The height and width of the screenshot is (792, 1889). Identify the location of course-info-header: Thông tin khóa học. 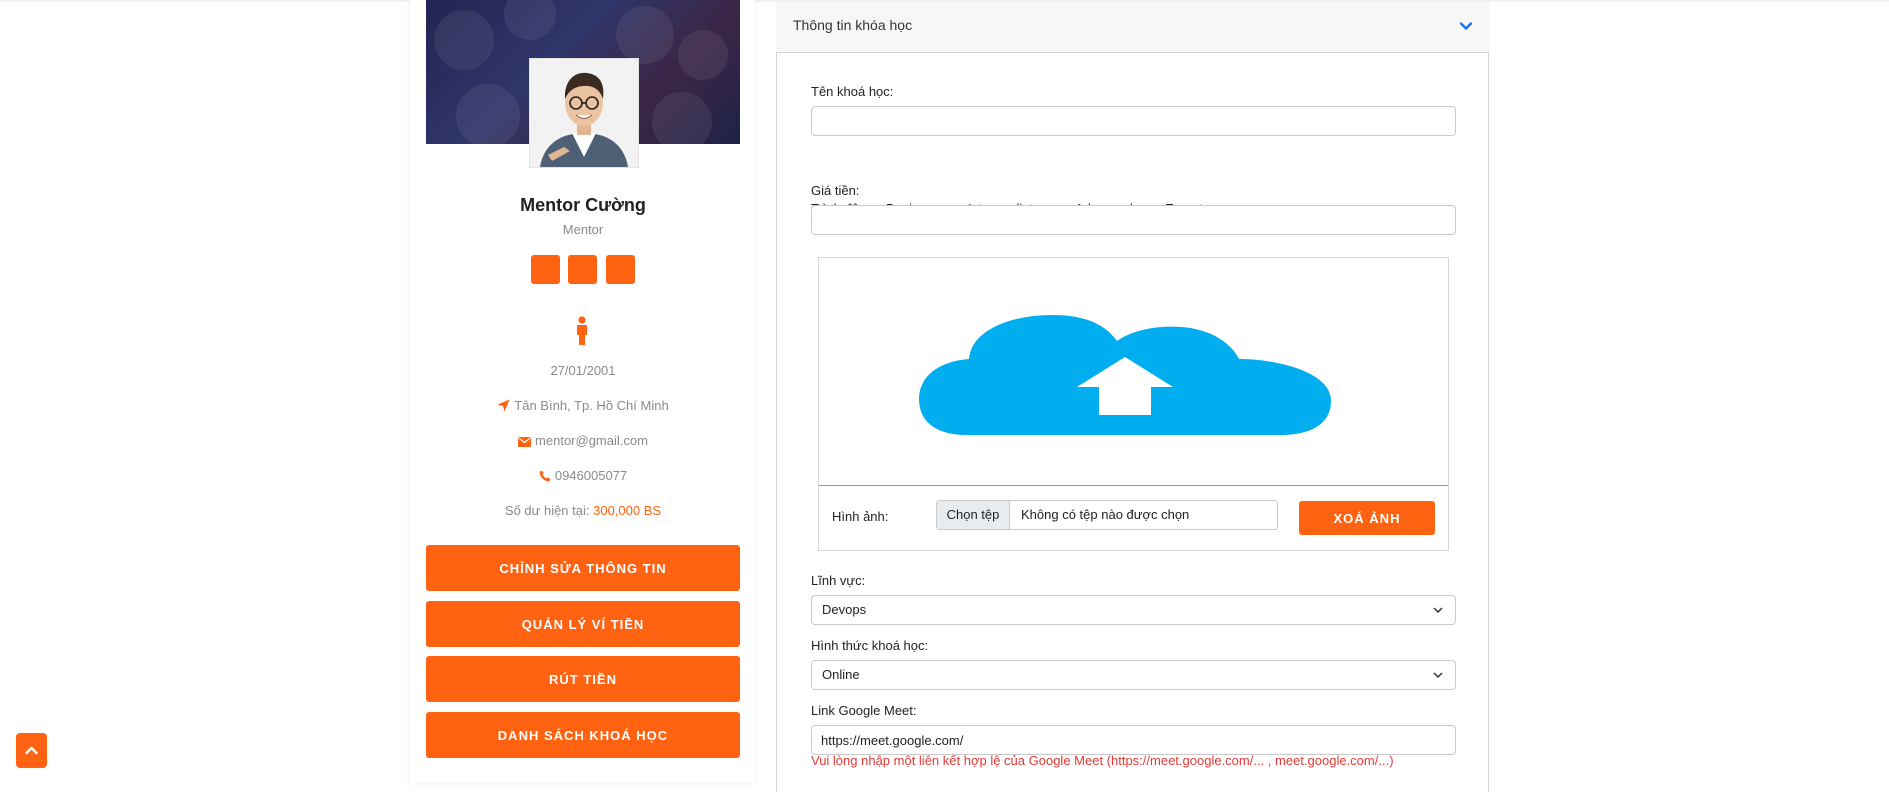
(1132, 27).